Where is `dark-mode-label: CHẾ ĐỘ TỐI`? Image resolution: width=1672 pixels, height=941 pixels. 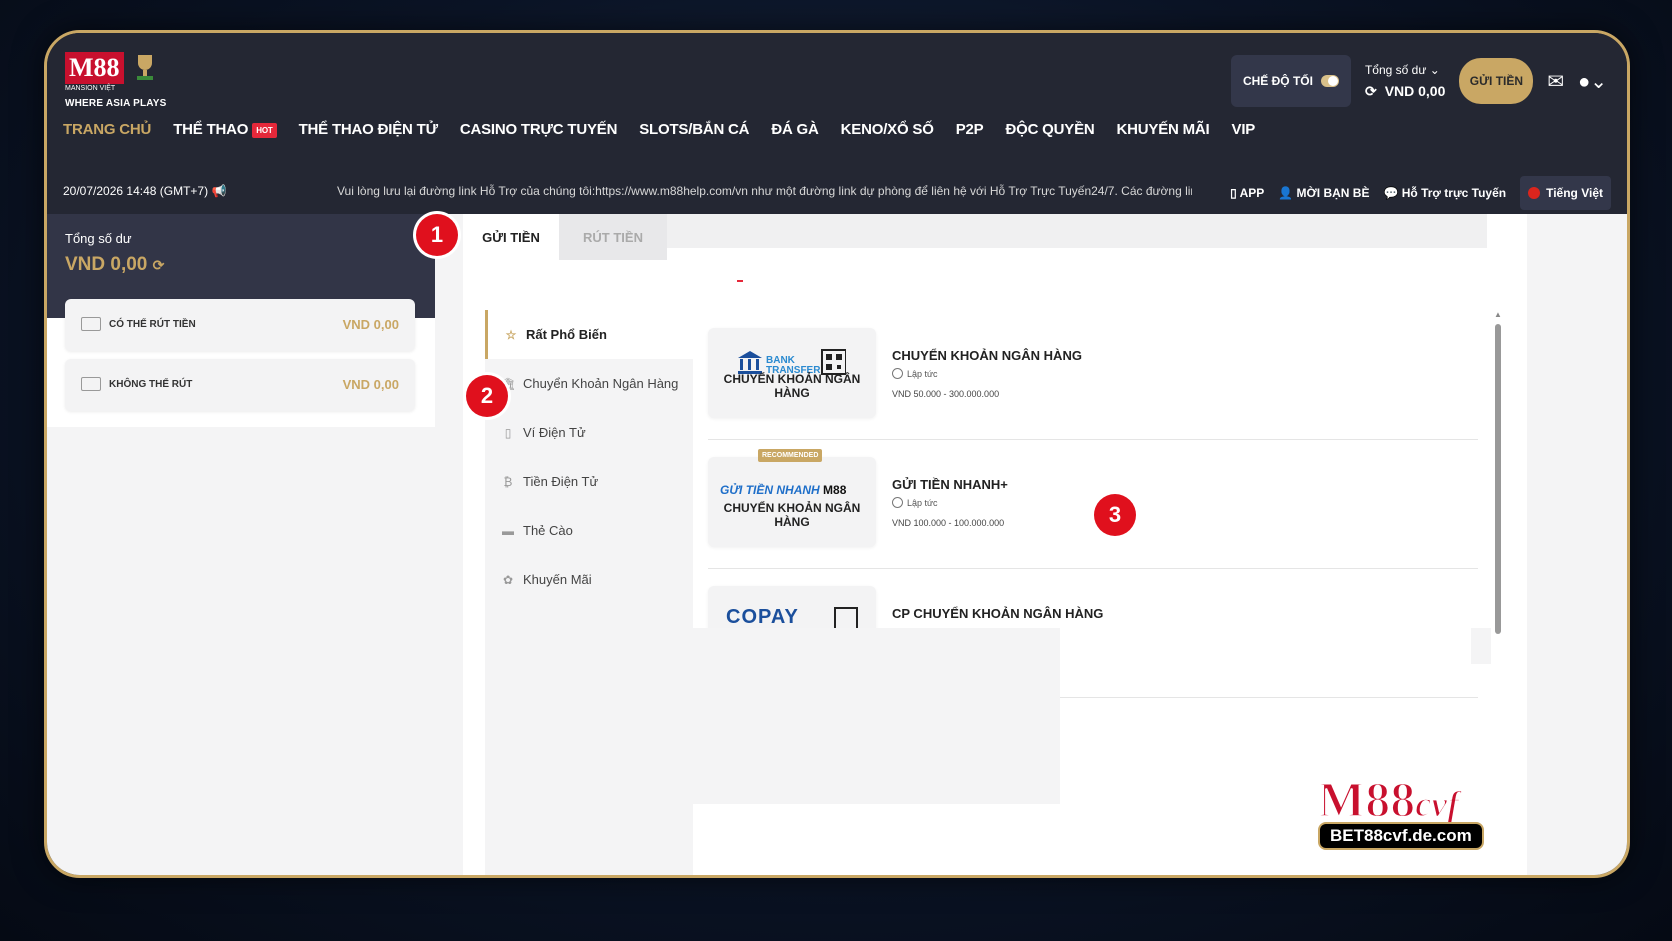
dark-mode-label: CHẾ ĐỘ TỐI is located at coordinates (1277, 81).